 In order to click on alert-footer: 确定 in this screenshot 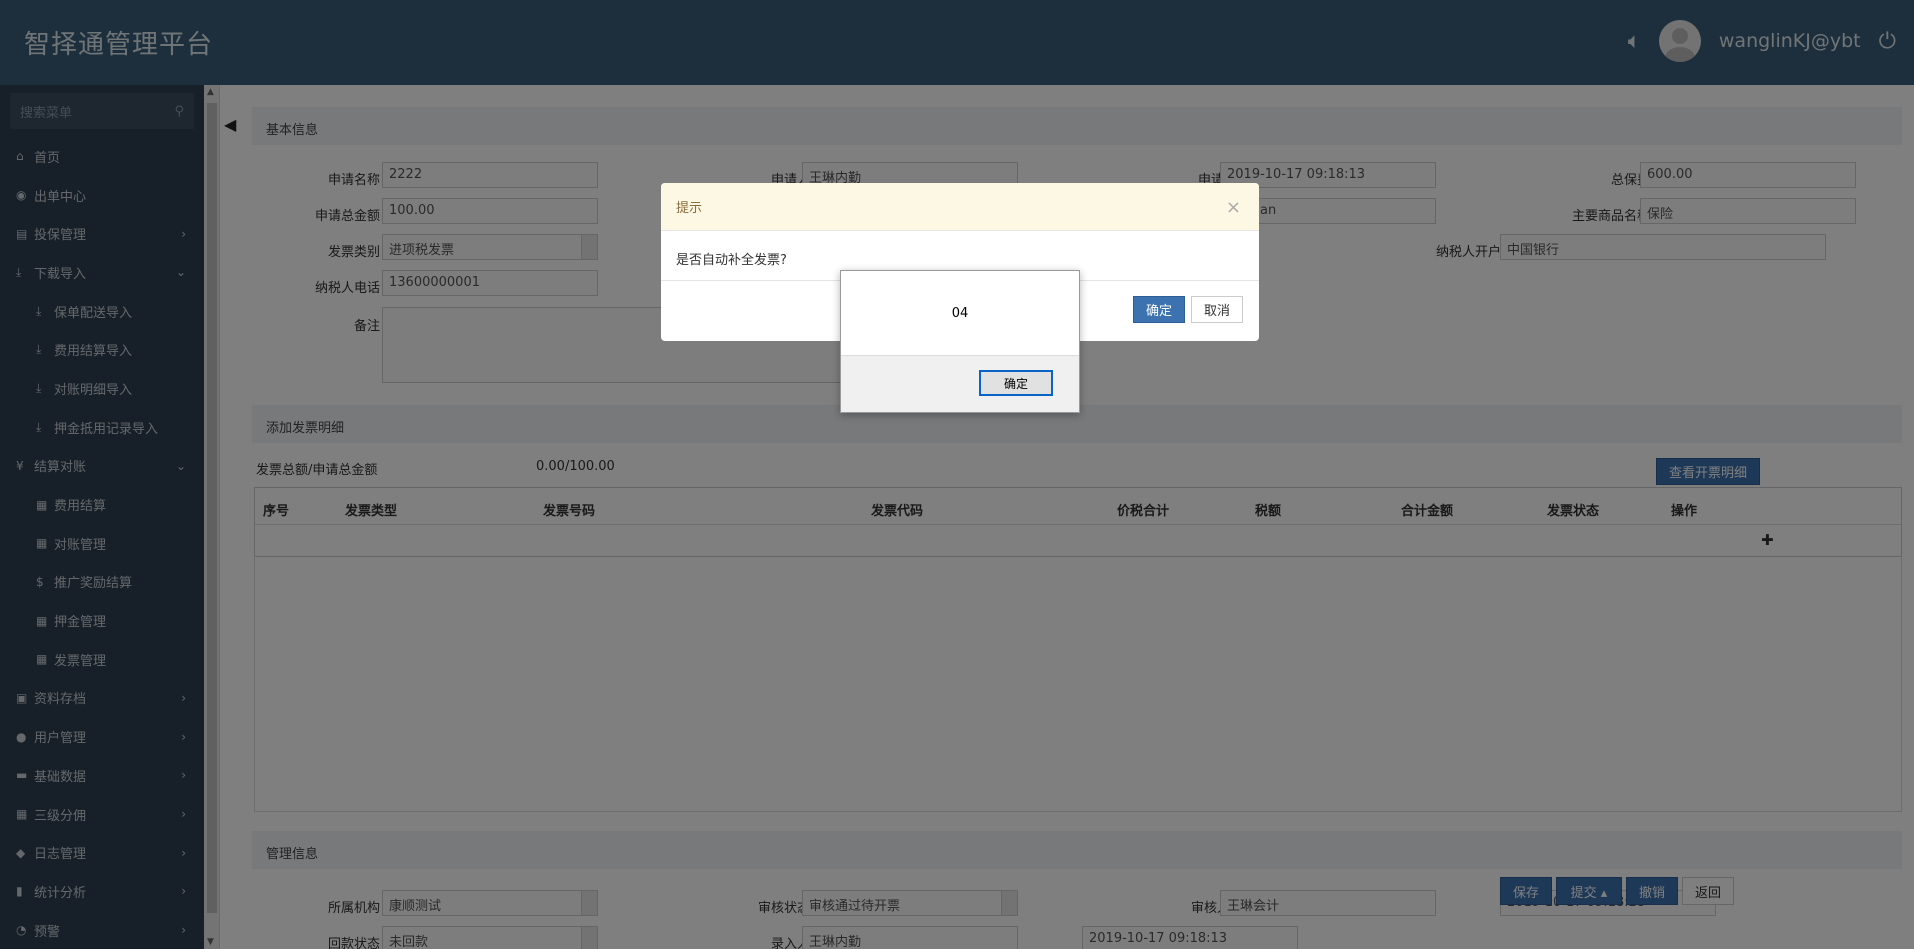, I will do `click(960, 383)`.